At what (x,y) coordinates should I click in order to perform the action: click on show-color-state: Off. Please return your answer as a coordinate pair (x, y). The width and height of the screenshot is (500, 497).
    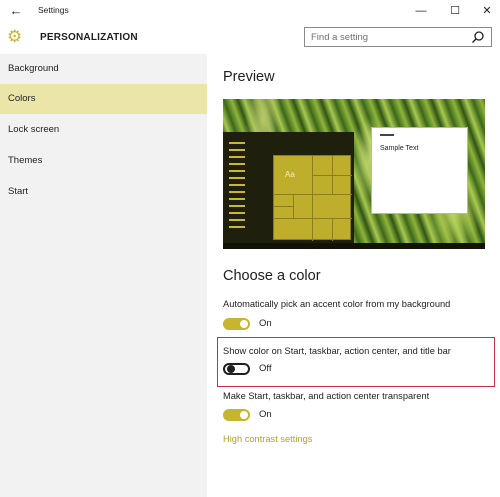
    Looking at the image, I should click on (265, 368).